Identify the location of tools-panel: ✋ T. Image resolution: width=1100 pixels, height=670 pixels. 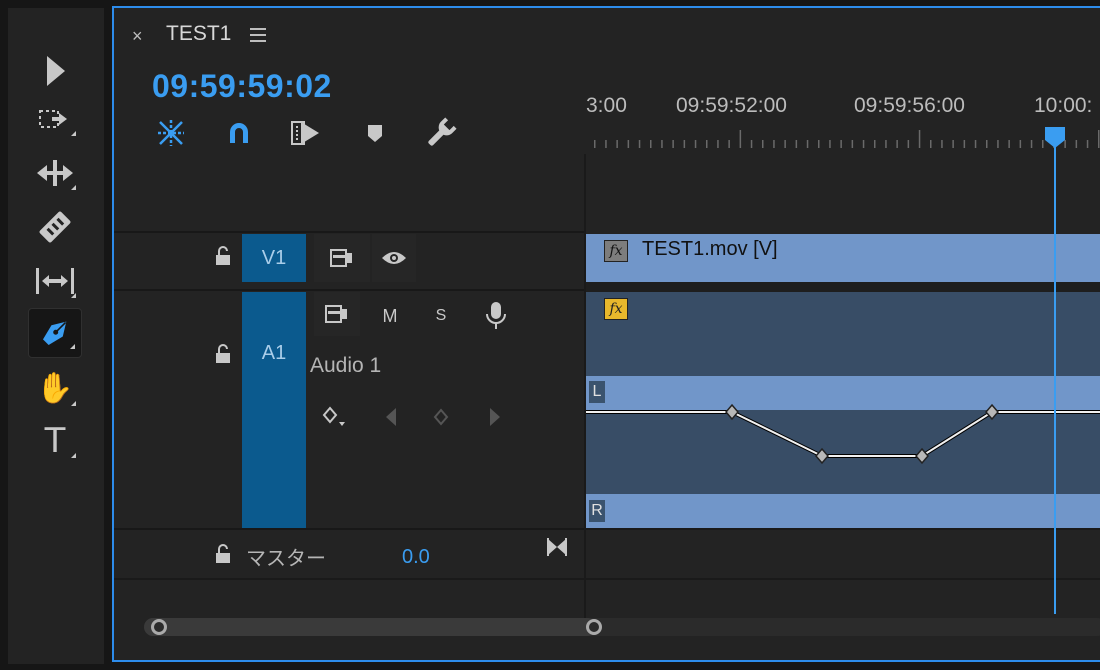
(56, 336).